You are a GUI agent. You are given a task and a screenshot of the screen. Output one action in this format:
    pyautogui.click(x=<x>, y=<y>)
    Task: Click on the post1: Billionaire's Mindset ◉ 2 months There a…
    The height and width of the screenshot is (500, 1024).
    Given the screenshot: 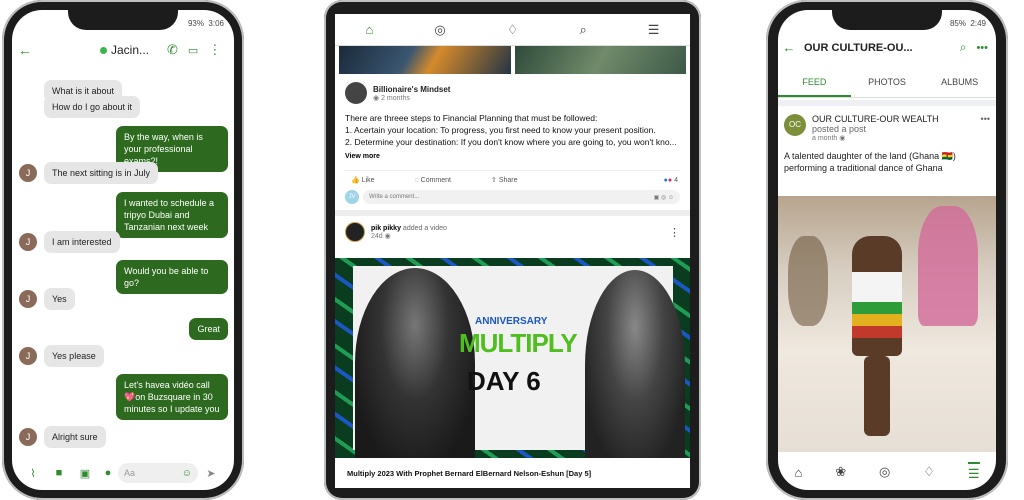 What is the action you would take?
    pyautogui.click(x=512, y=139)
    